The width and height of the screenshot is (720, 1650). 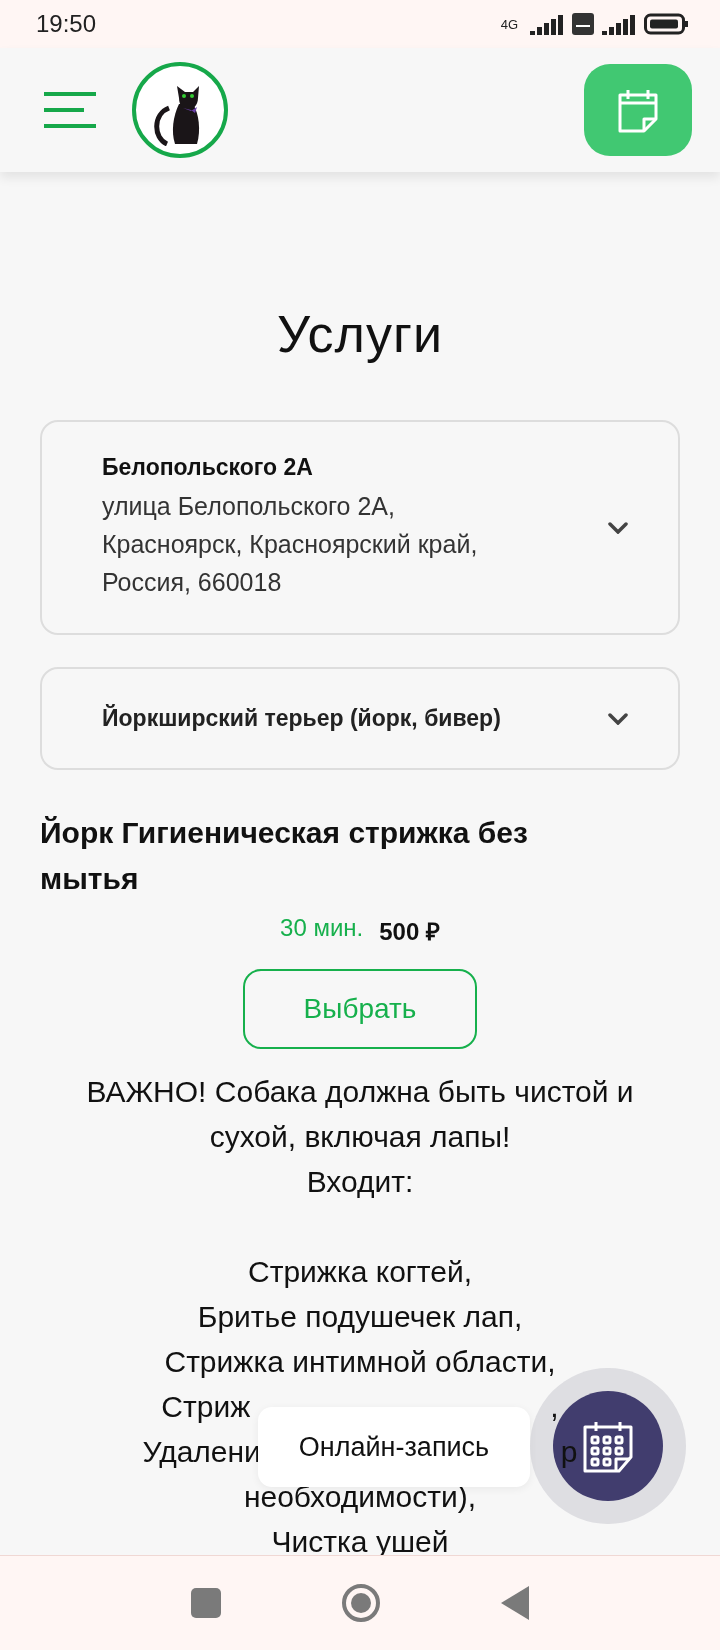 I want to click on menu-icon, so click(x=70, y=110).